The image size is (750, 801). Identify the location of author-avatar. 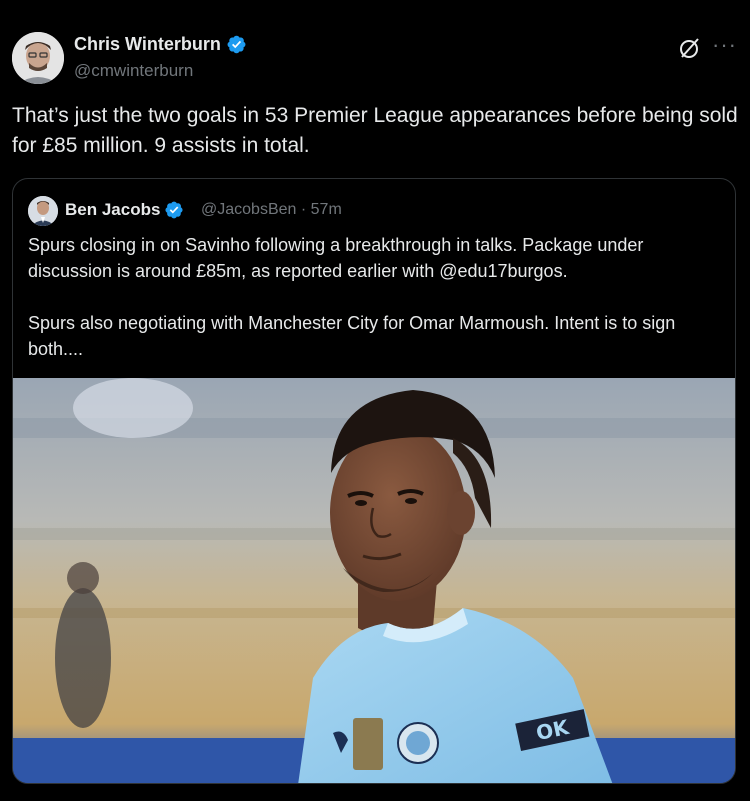
(38, 58).